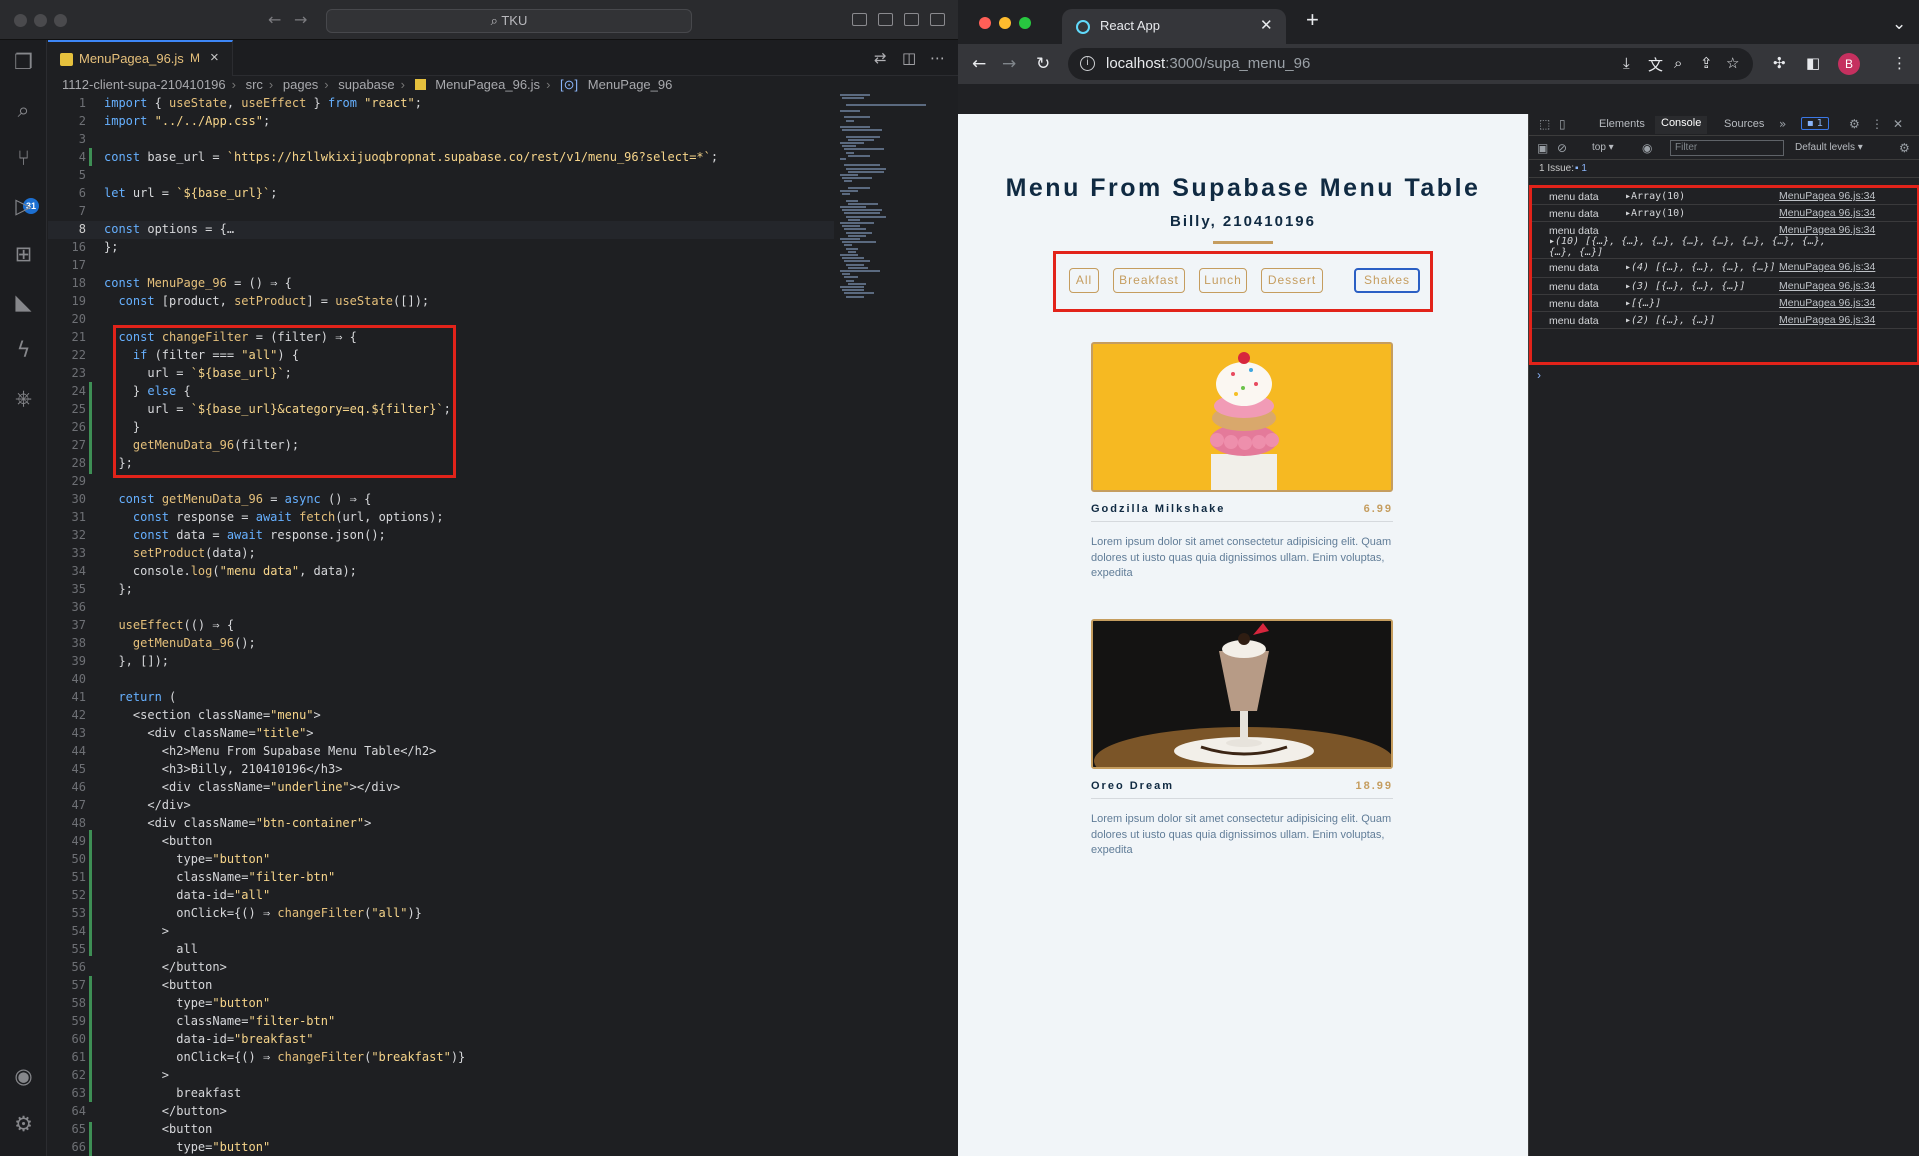 Image resolution: width=1919 pixels, height=1156 pixels. Describe the element at coordinates (438, 1111) in the screenshot. I see `code-line: 64 </button>` at that location.